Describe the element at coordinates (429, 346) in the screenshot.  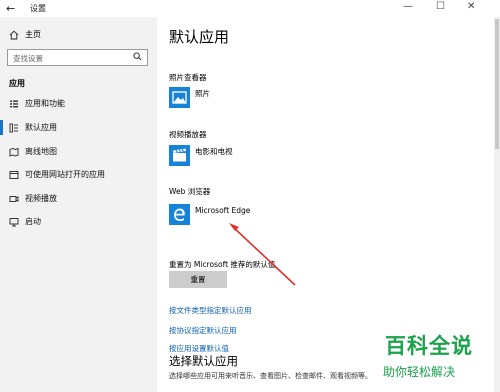
I see `watermark-title: 百科全说` at that location.